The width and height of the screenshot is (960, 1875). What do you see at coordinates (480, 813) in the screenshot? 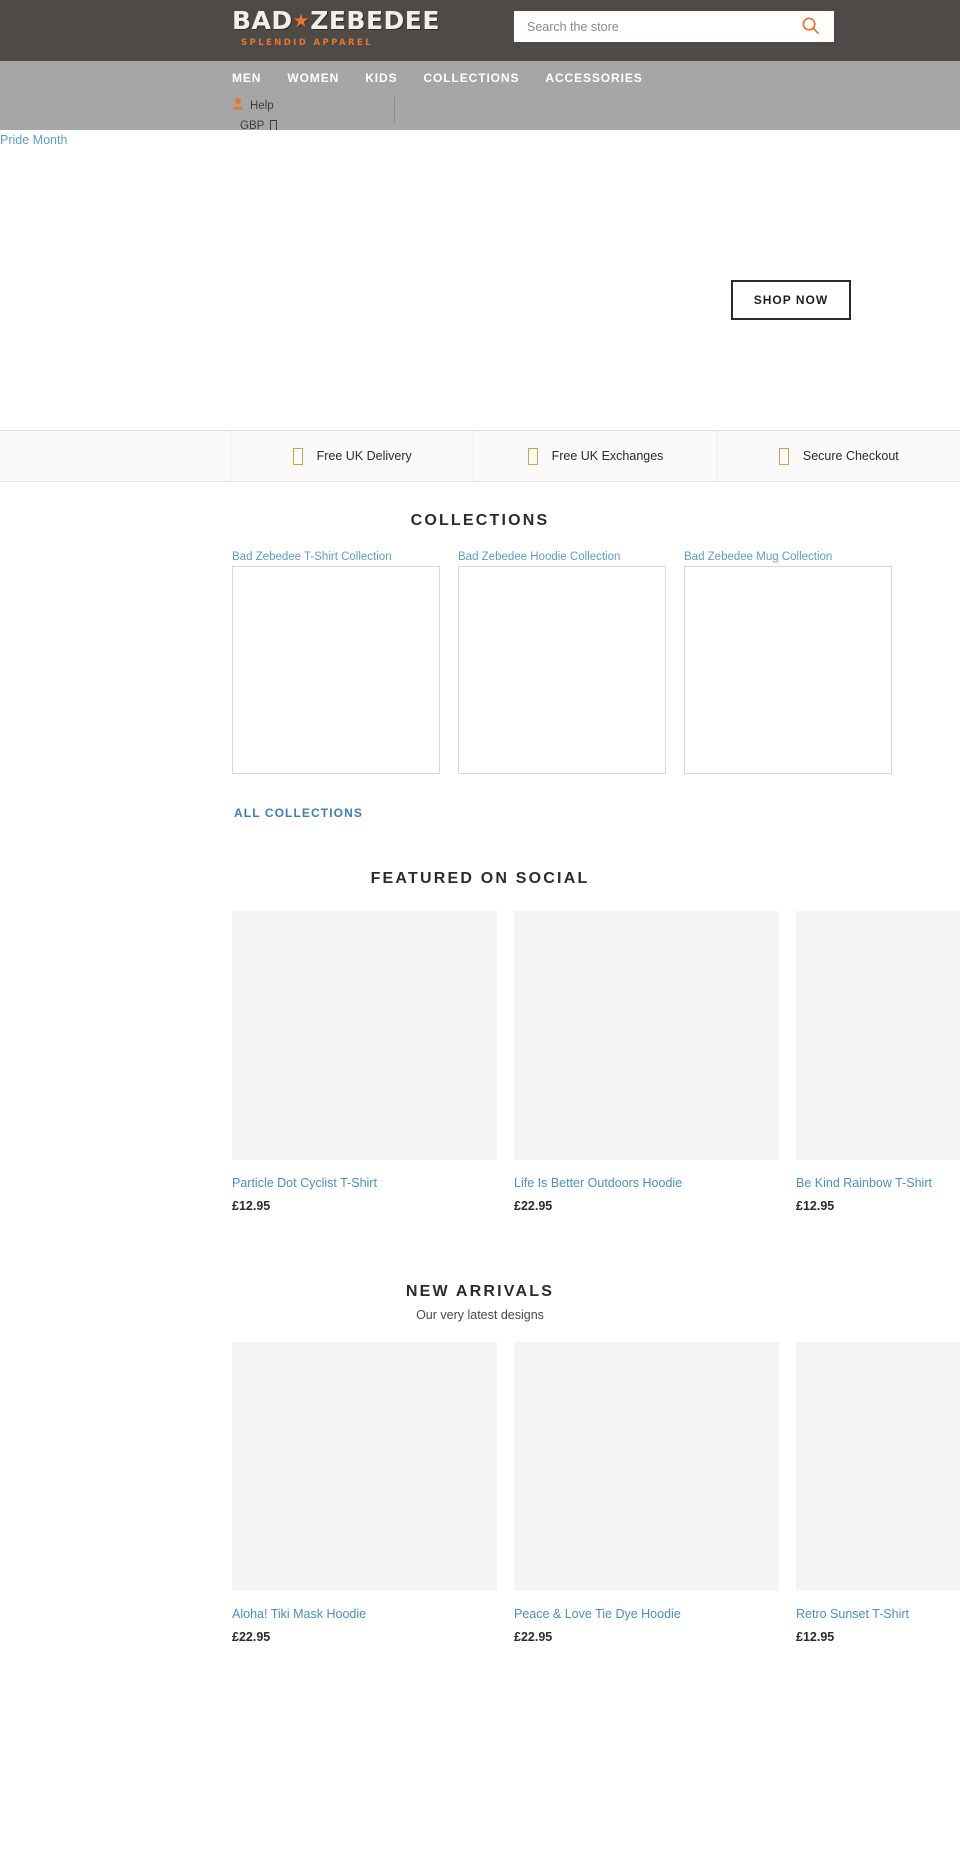
I see `all-collections-wrap: ALL COLLECTIONS` at bounding box center [480, 813].